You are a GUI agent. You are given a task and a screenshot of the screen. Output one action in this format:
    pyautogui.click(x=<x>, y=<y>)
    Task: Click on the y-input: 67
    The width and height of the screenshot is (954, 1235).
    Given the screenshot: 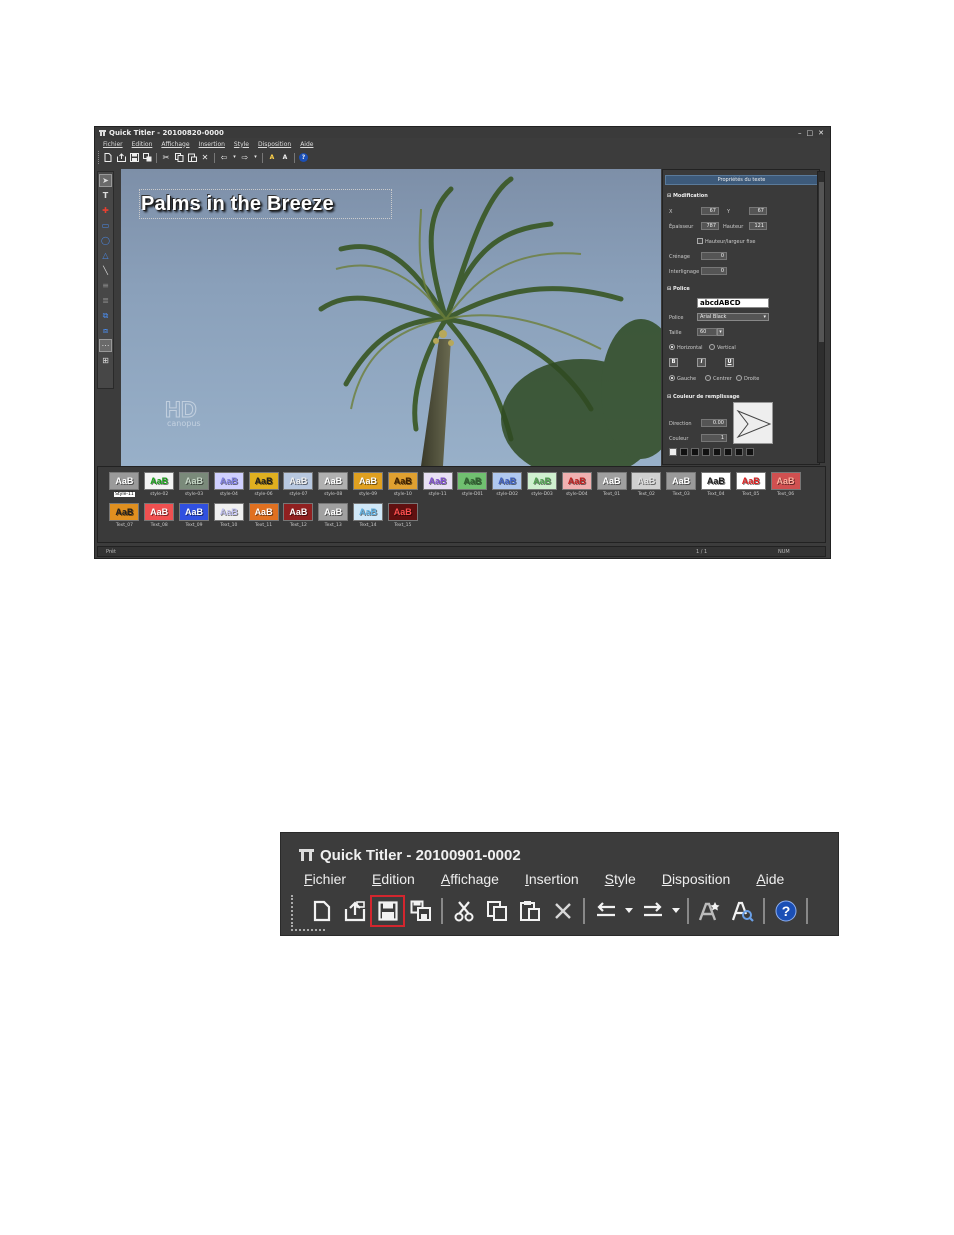 What is the action you would take?
    pyautogui.click(x=758, y=211)
    